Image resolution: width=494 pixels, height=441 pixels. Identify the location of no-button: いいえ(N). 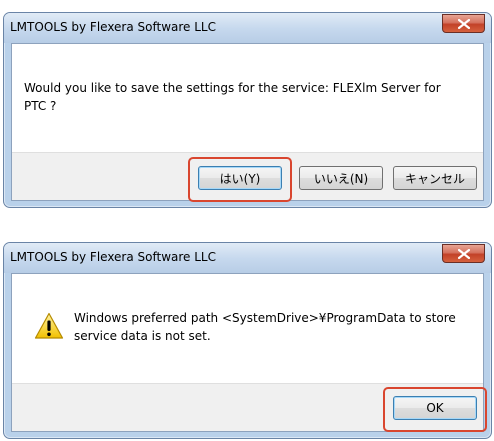
(341, 178).